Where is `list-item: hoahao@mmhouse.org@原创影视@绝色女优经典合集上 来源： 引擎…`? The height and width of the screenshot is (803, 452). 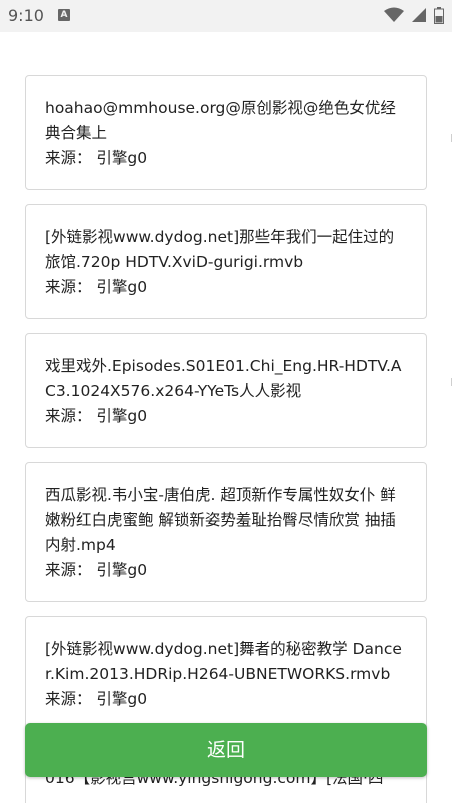 list-item: hoahao@mmhouse.org@原创影视@绝色女优经典合集上 来源： 引擎… is located at coordinates (226, 132).